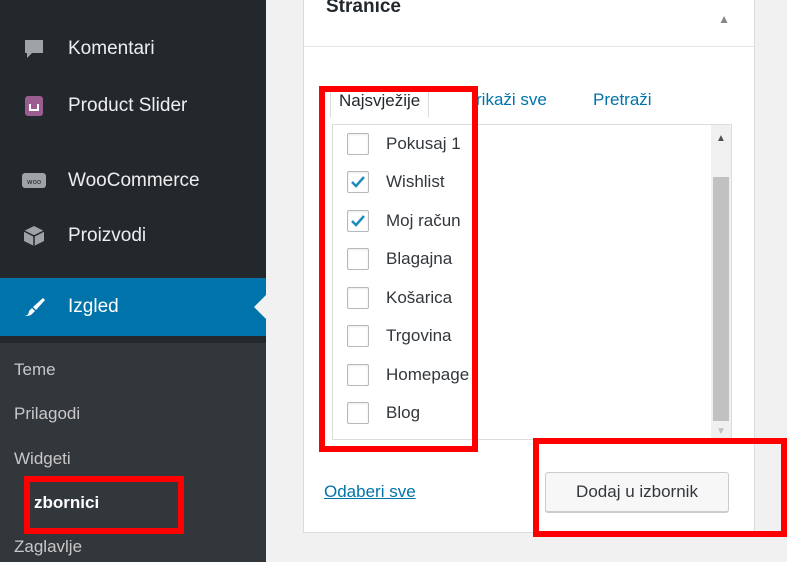  Describe the element at coordinates (637, 492) in the screenshot. I see `add-to-menu-button: Dodaj u izbornik` at that location.